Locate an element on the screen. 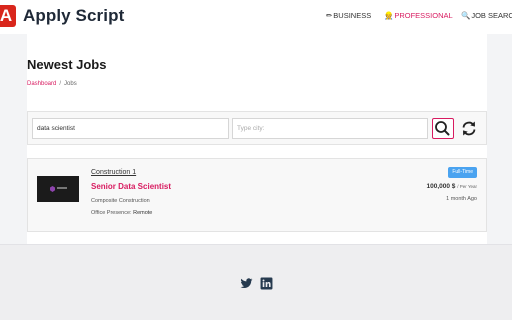 The width and height of the screenshot is (512, 320). salary: 100,000 $ / Per Year is located at coordinates (452, 186).